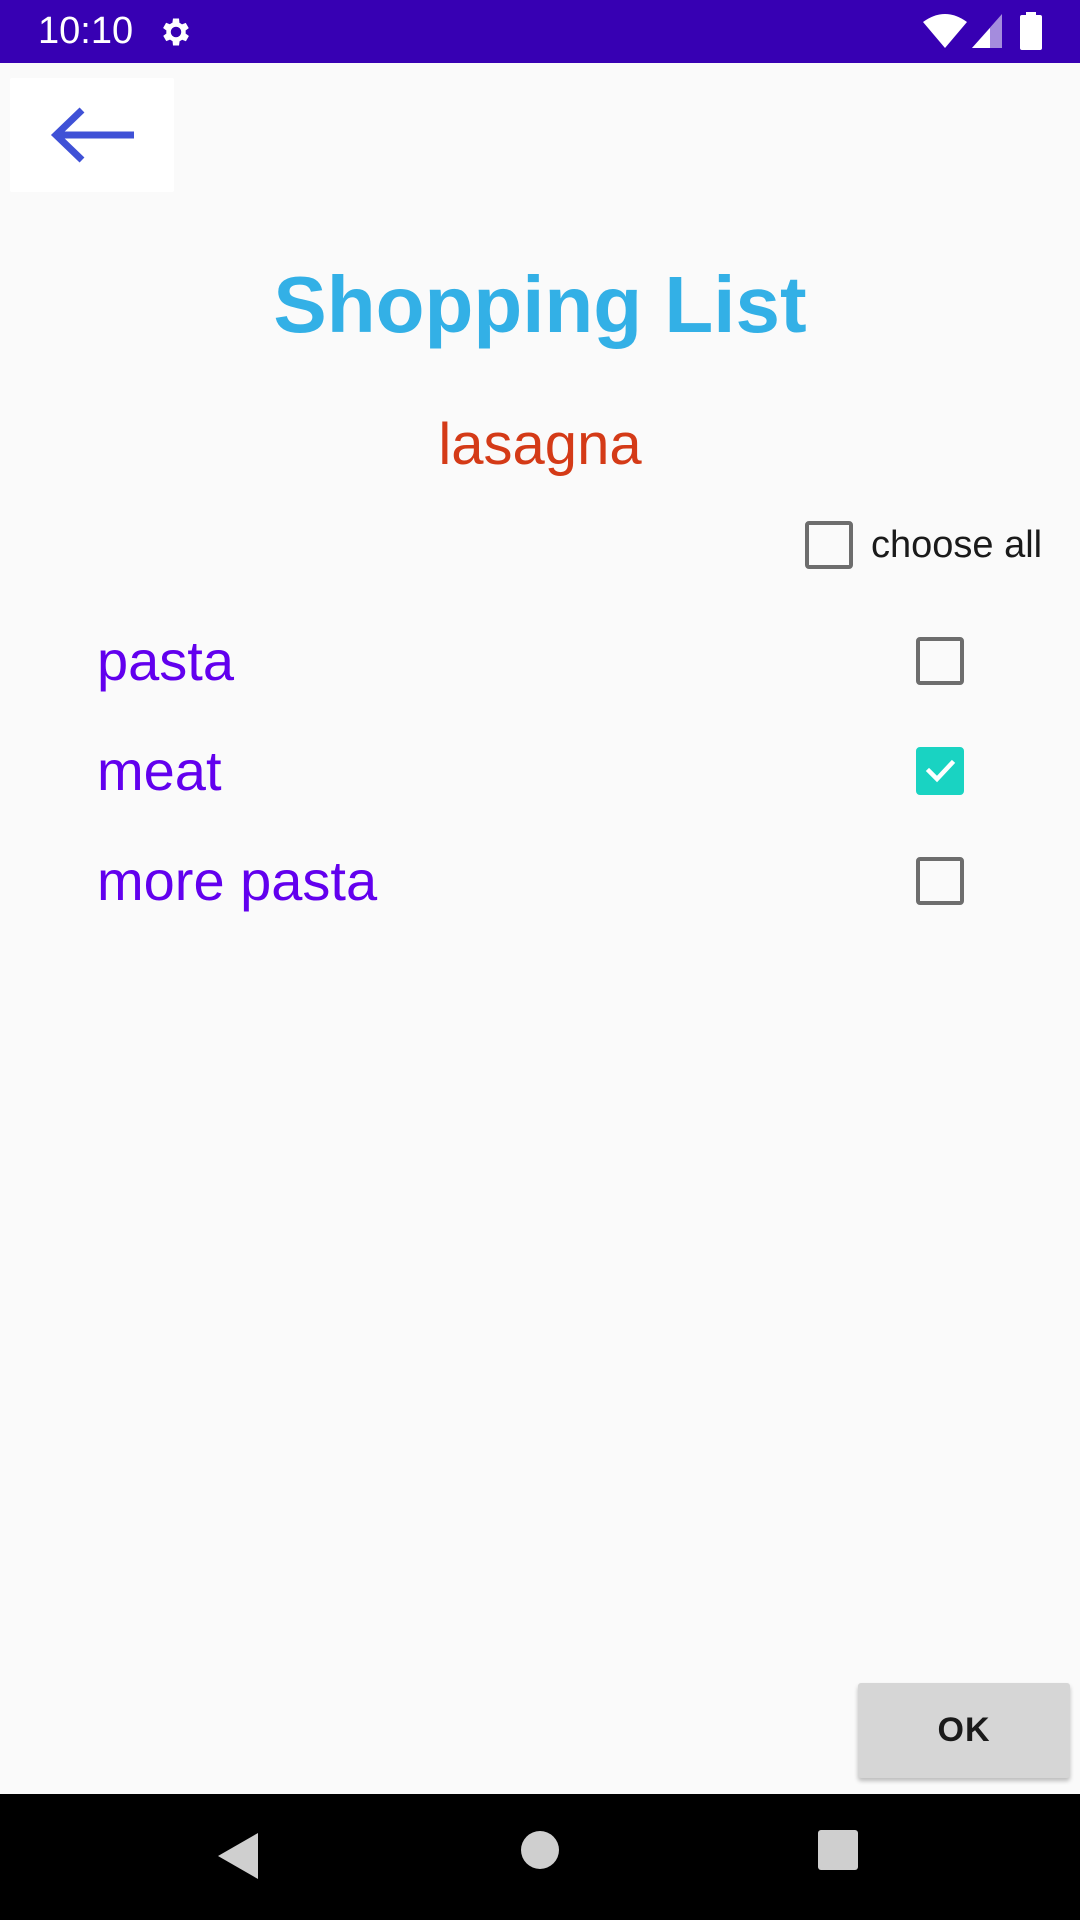 The height and width of the screenshot is (1920, 1080). What do you see at coordinates (540, 444) in the screenshot?
I see `recipe-name: lasagna` at bounding box center [540, 444].